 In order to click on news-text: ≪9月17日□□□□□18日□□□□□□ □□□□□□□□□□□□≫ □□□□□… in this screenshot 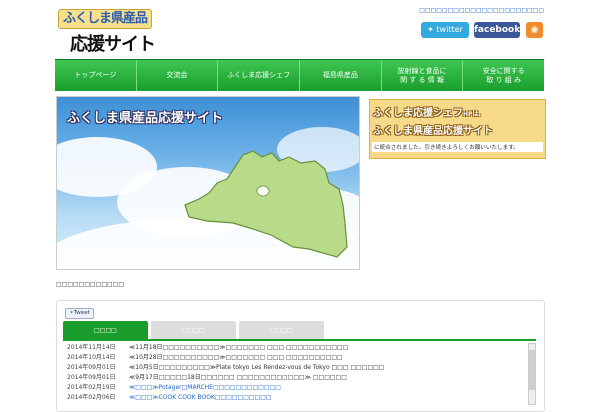, I will do `click(238, 377)`.